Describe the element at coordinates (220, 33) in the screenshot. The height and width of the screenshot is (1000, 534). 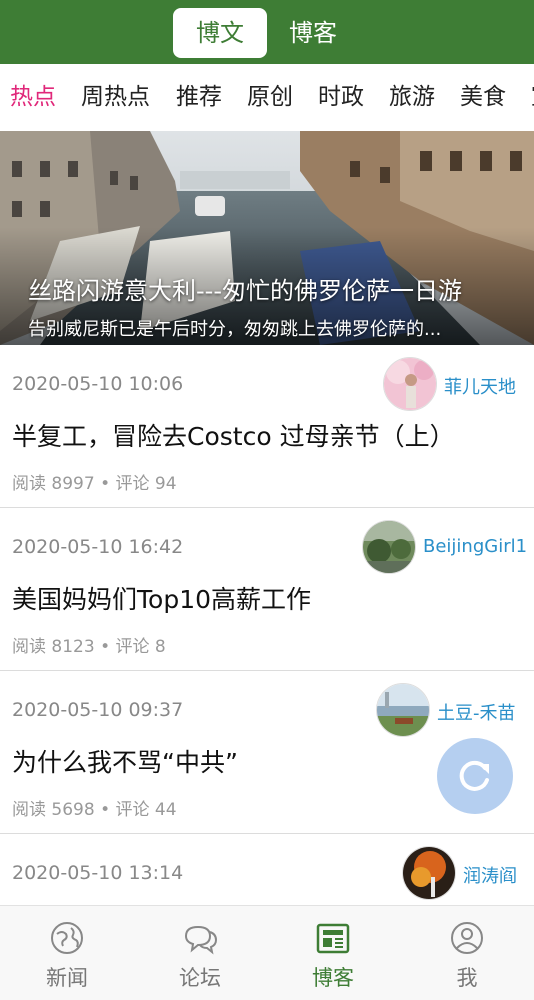
I see `tab-blog-posts: 博文` at that location.